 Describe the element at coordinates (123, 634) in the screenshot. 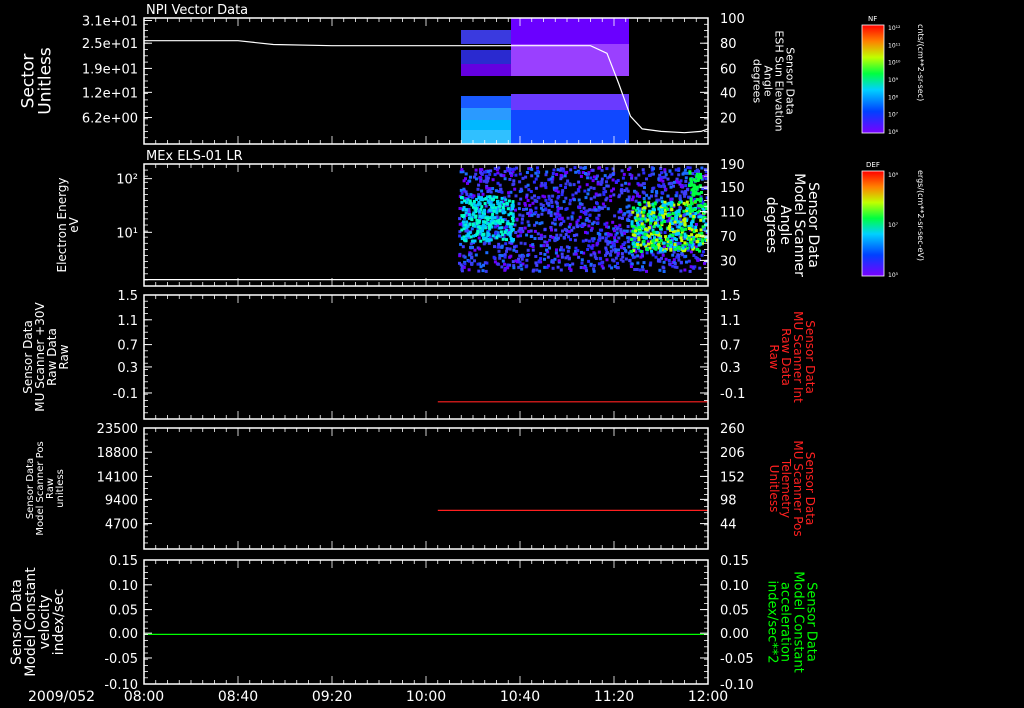

I see `left-tick-label: 0.00` at that location.